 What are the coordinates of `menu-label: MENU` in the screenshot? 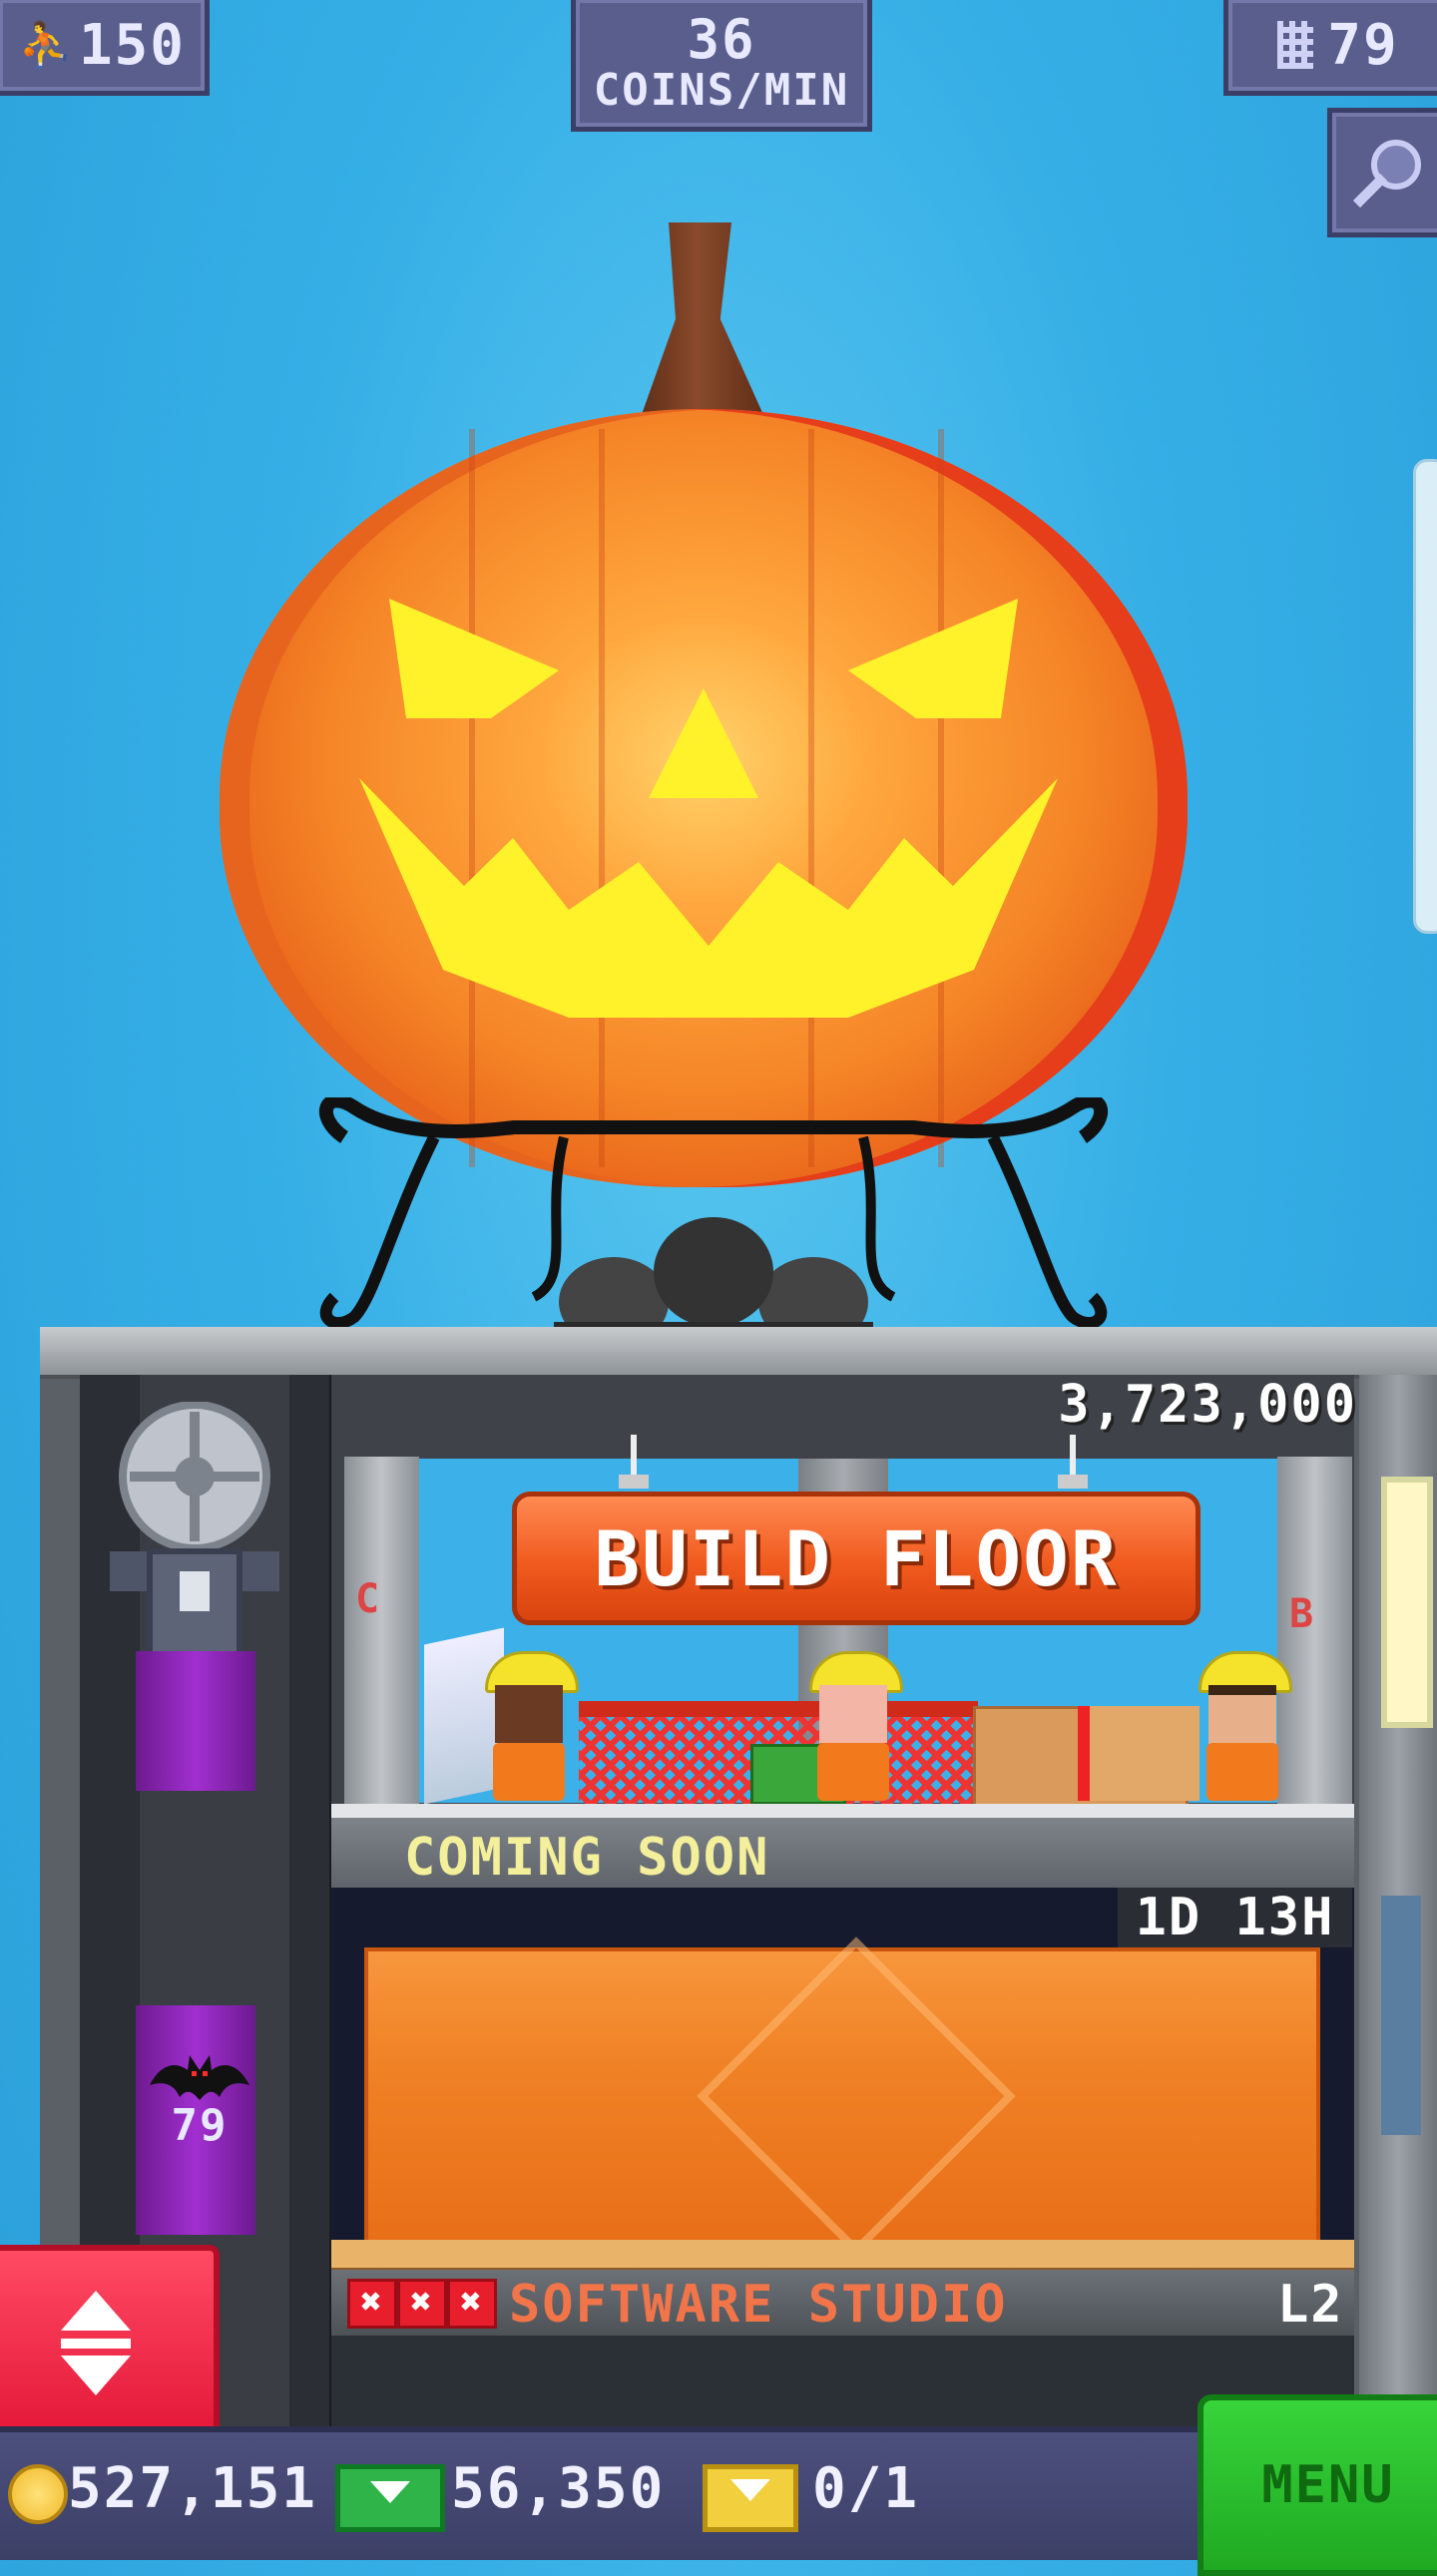 It's located at (1328, 2485).